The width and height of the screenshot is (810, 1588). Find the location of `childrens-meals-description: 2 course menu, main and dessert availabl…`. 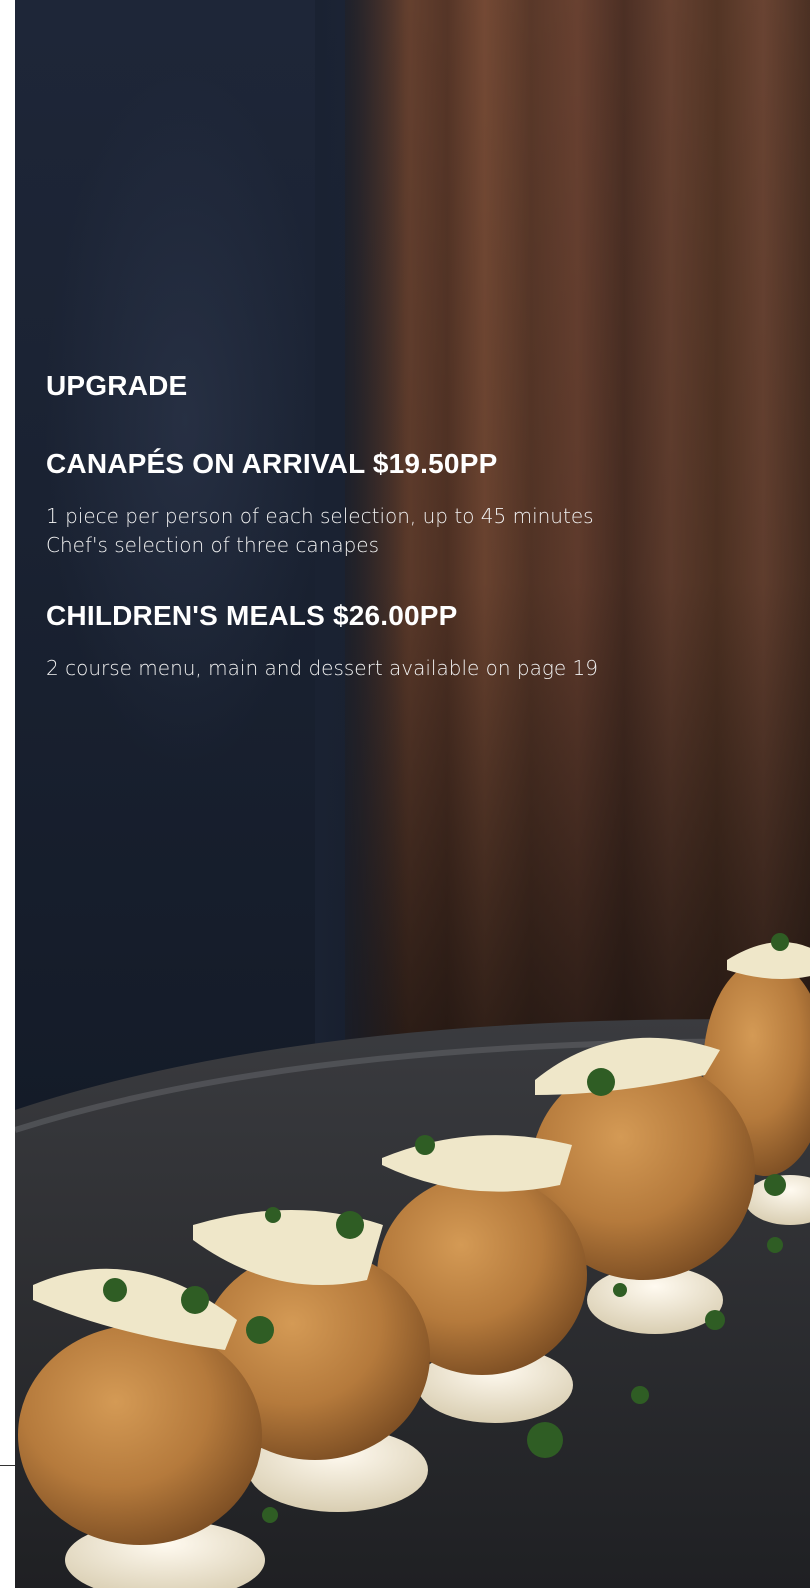

childrens-meals-description: 2 course menu, main and dessert availabl… is located at coordinates (366, 668).